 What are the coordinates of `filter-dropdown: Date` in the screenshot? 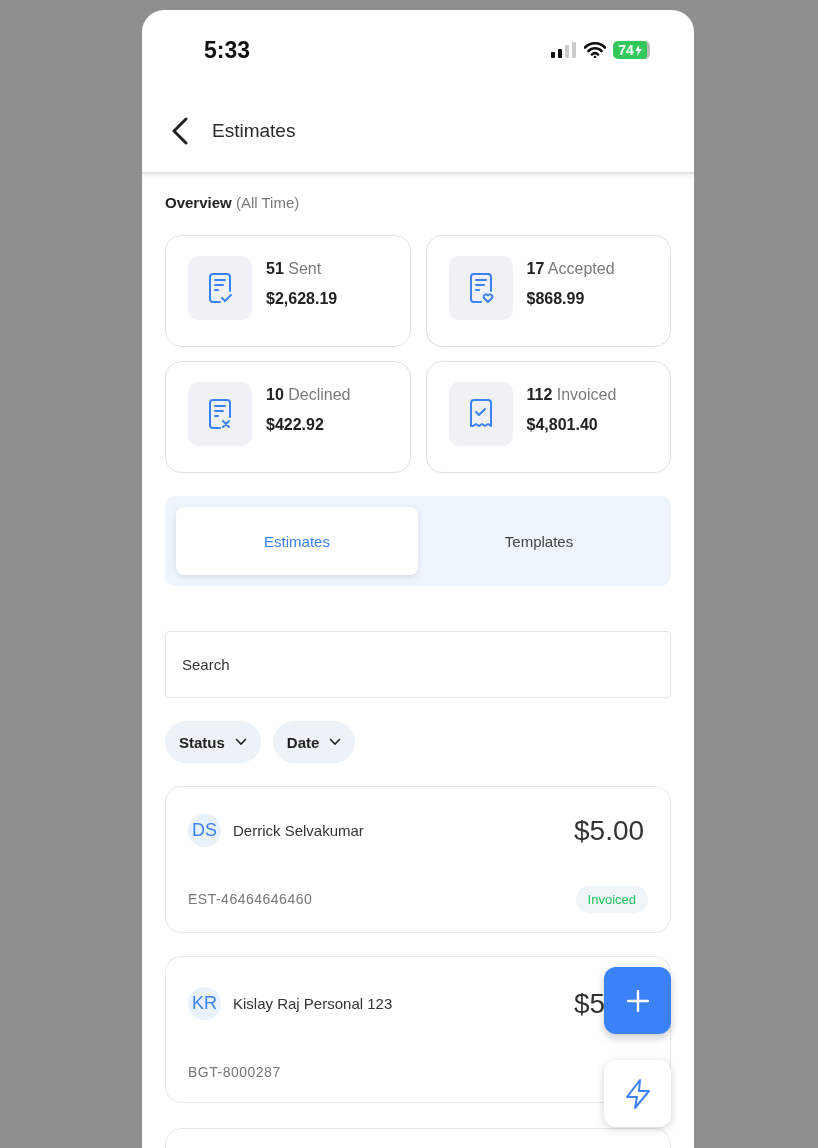 It's located at (314, 742).